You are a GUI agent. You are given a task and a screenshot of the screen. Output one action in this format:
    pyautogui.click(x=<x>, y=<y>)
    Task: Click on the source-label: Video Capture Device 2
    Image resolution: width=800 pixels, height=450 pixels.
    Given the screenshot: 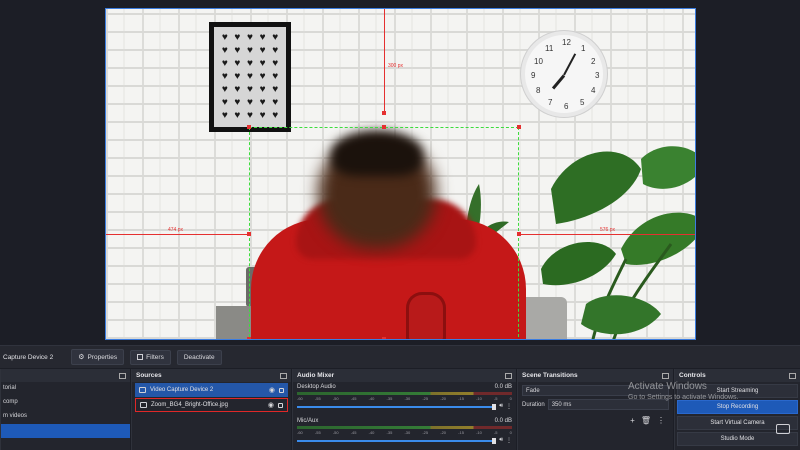 What is the action you would take?
    pyautogui.click(x=182, y=390)
    